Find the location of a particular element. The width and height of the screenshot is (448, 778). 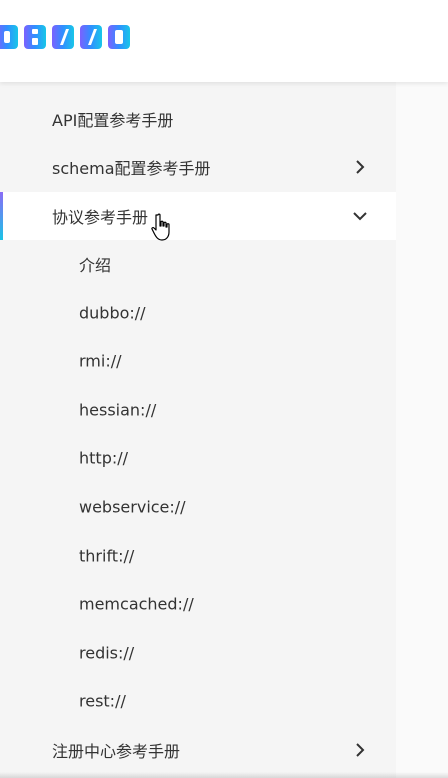

submenu-item-label: webservice:// is located at coordinates (132, 507).